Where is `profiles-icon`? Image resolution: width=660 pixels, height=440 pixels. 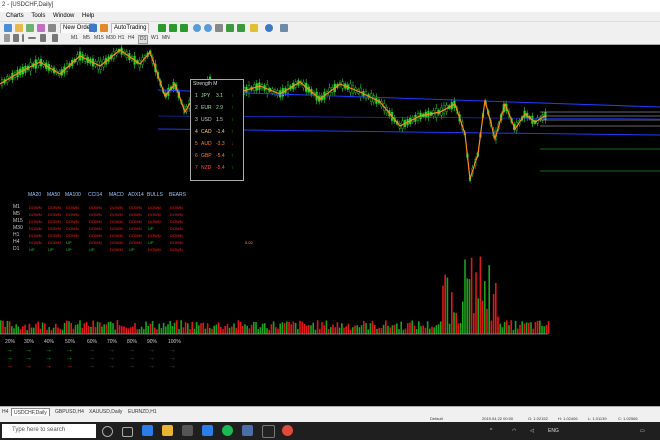
profiles-icon is located at coordinates (19, 28).